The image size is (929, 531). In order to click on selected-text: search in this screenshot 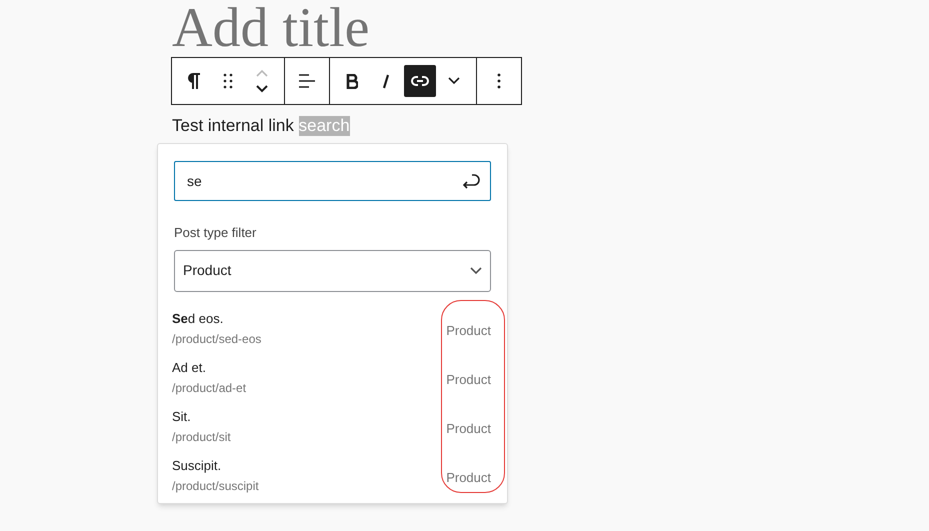, I will do `click(324, 126)`.